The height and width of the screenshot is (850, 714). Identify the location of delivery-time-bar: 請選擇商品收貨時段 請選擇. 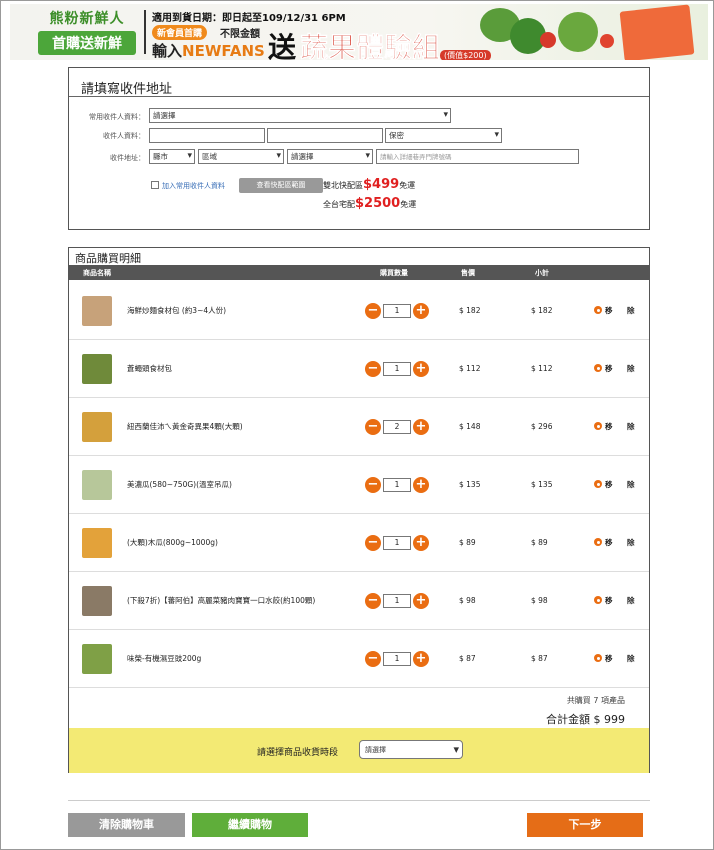
(359, 750).